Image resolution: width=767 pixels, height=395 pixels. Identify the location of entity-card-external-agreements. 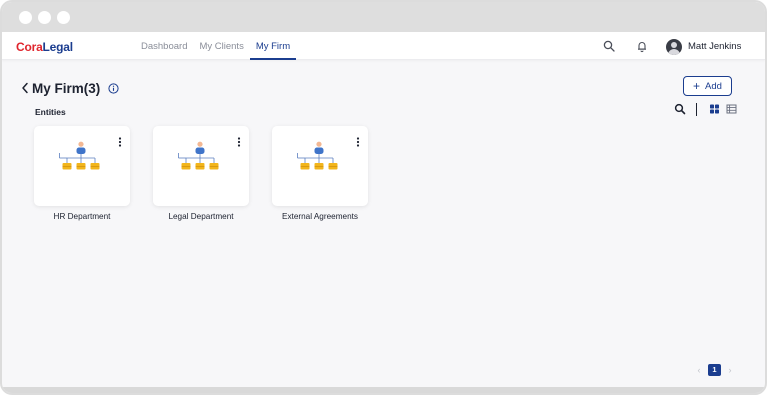
(320, 166).